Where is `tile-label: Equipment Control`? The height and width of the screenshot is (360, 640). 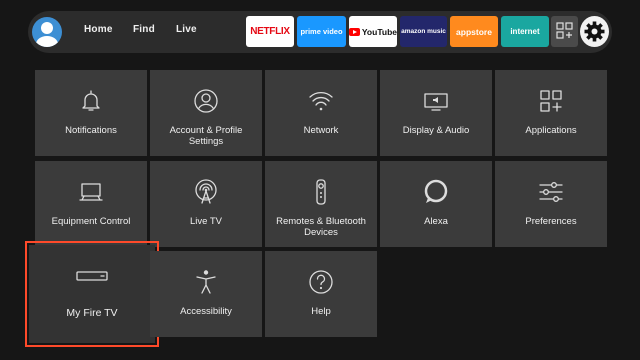 tile-label: Equipment Control is located at coordinates (91, 221).